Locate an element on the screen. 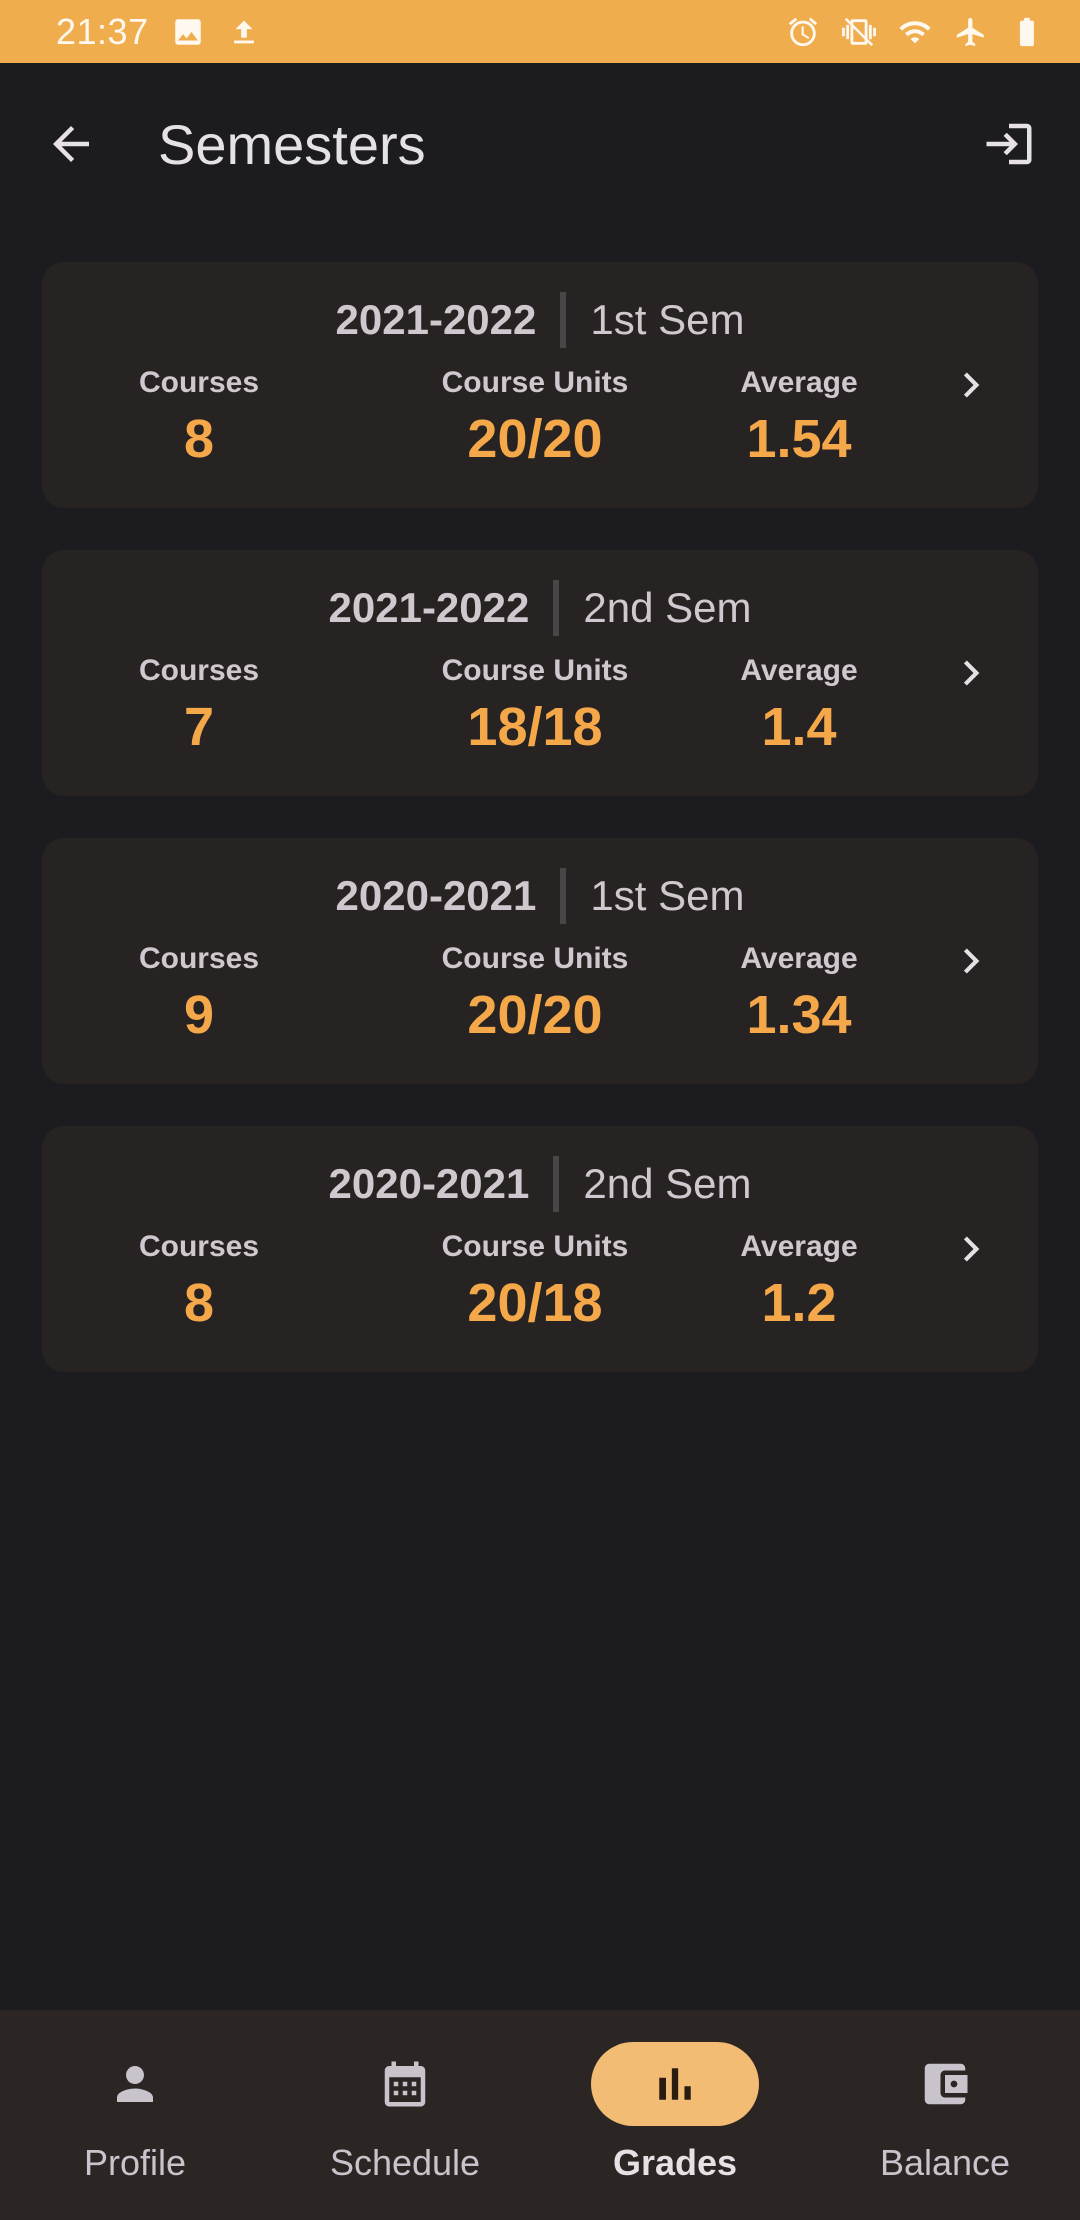 Image resolution: width=1080 pixels, height=2220 pixels. status-left: 21:37 is located at coordinates (158, 32).